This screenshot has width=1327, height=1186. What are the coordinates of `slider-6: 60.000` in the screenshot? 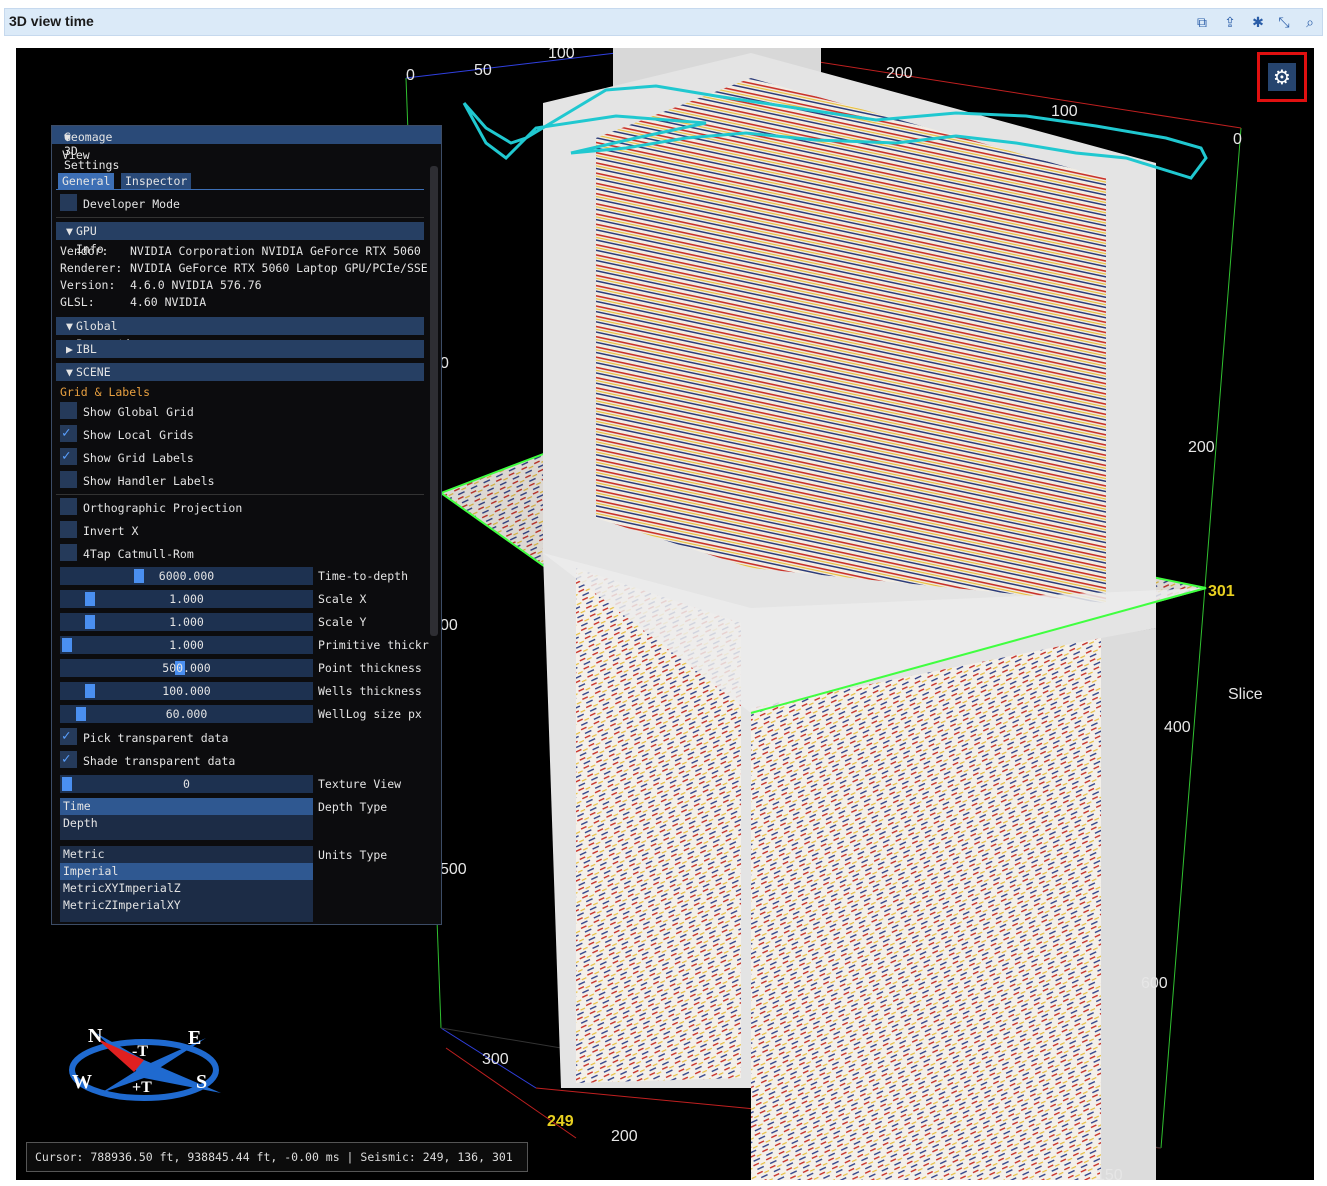 It's located at (186, 714).